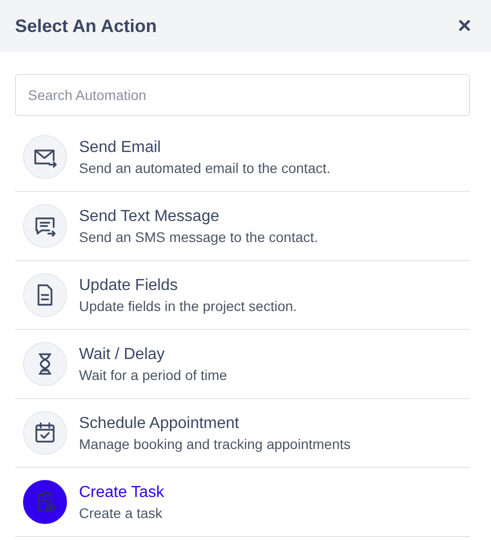  Describe the element at coordinates (159, 423) in the screenshot. I see `action-title: Schedule Appointment` at that location.